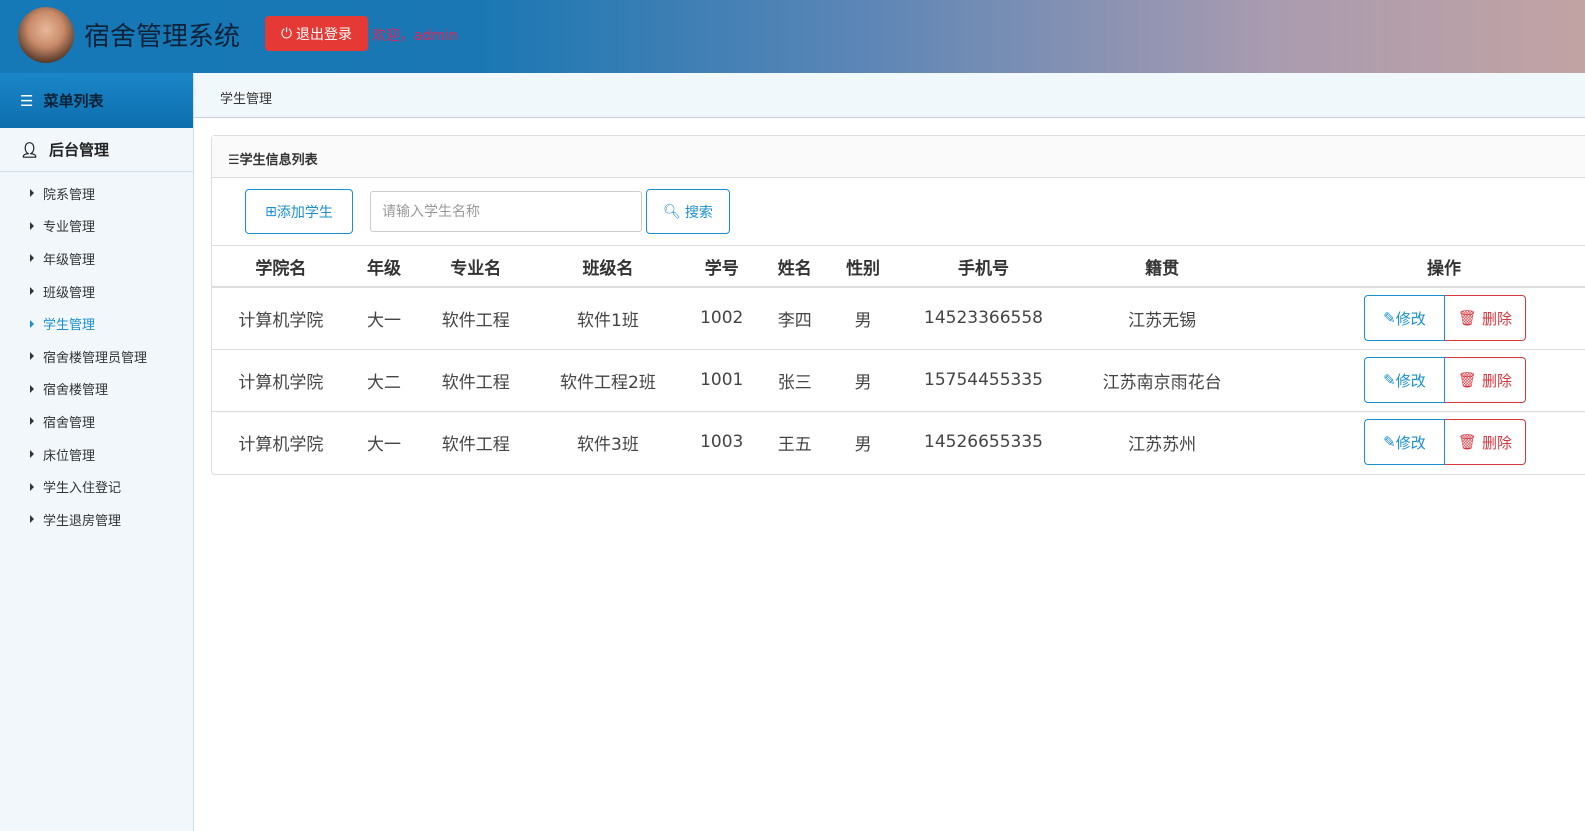 The image size is (1585, 831). I want to click on user-icon: 👤︎, so click(30, 149).